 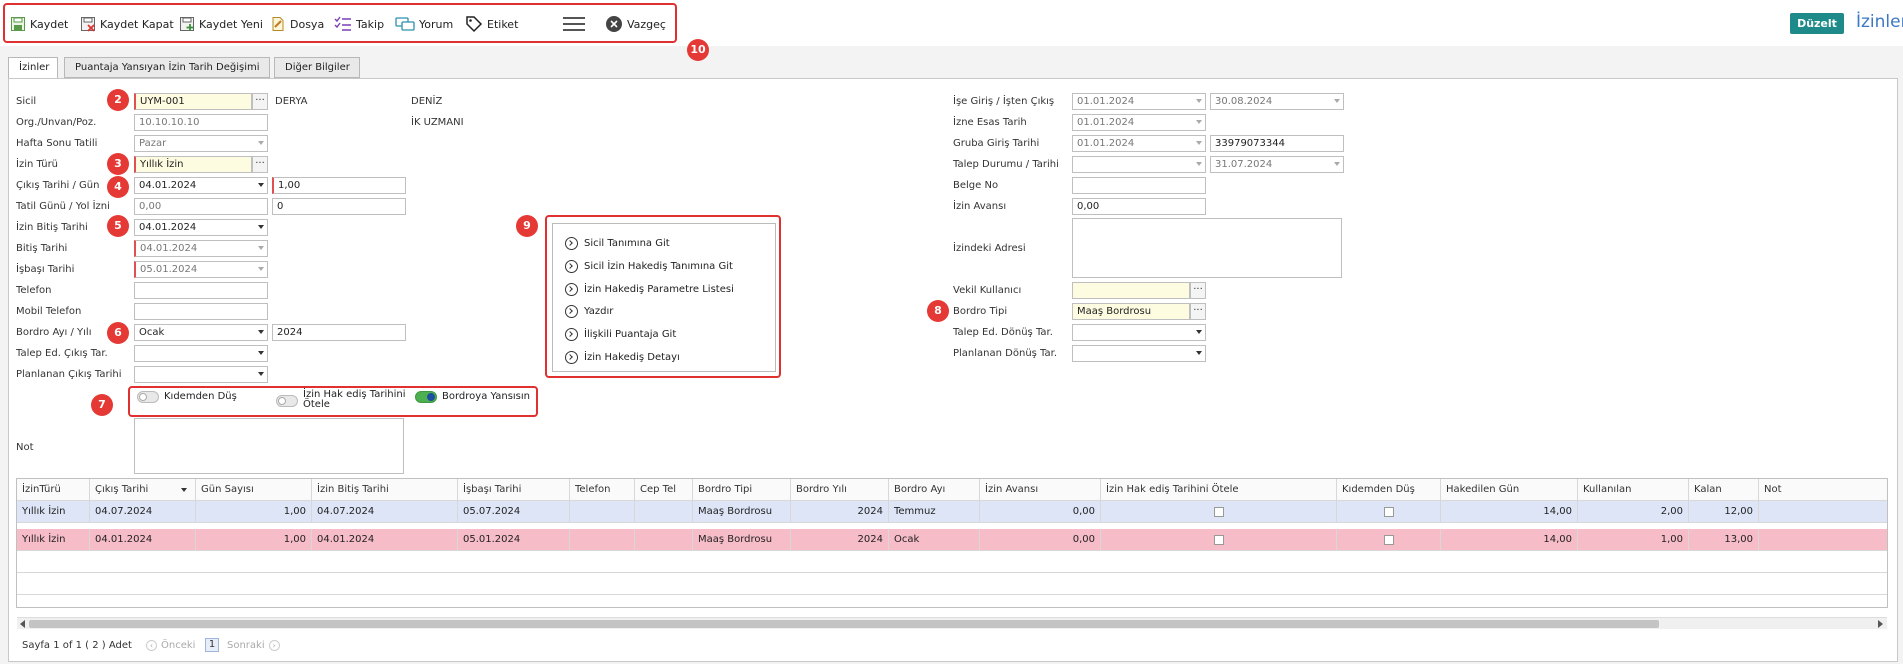 What do you see at coordinates (1277, 143) in the screenshot?
I see `tc-no-input: 33979073344` at bounding box center [1277, 143].